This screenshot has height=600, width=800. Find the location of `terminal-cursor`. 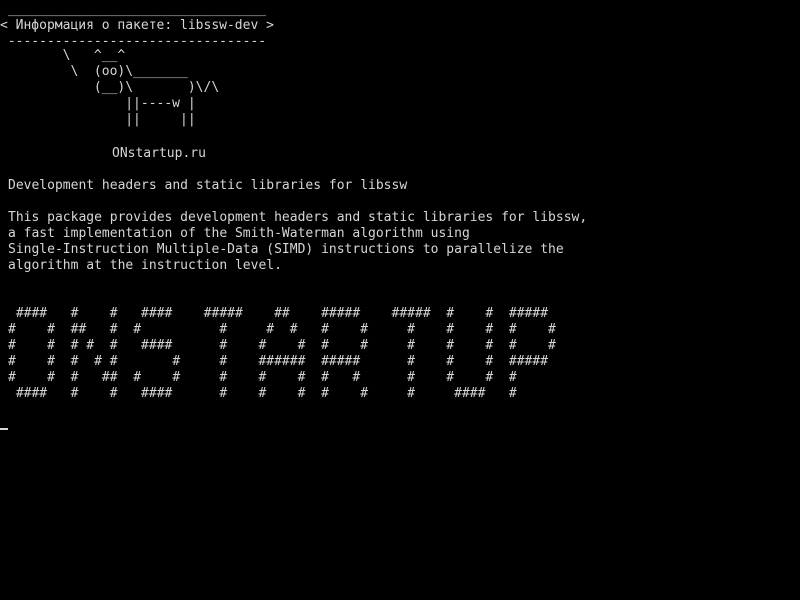

terminal-cursor is located at coordinates (4, 429).